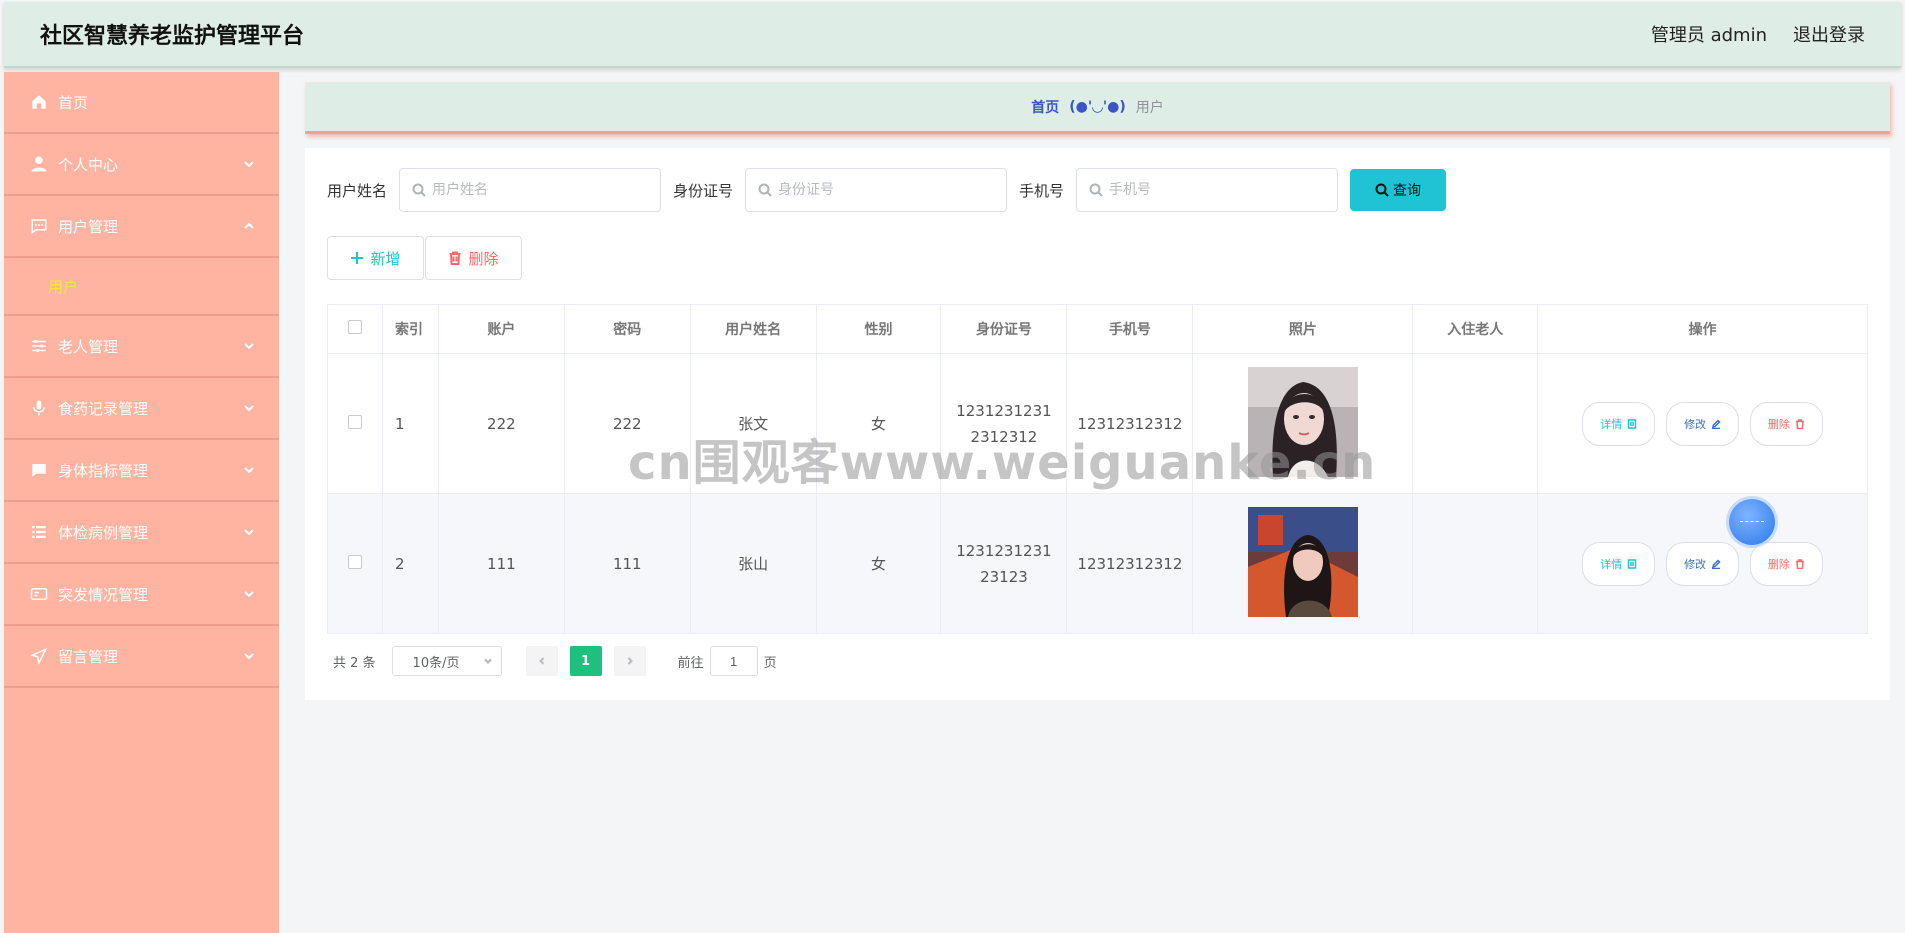 The height and width of the screenshot is (933, 1905). Describe the element at coordinates (1702, 329) in the screenshot. I see `column-header: 操作` at that location.